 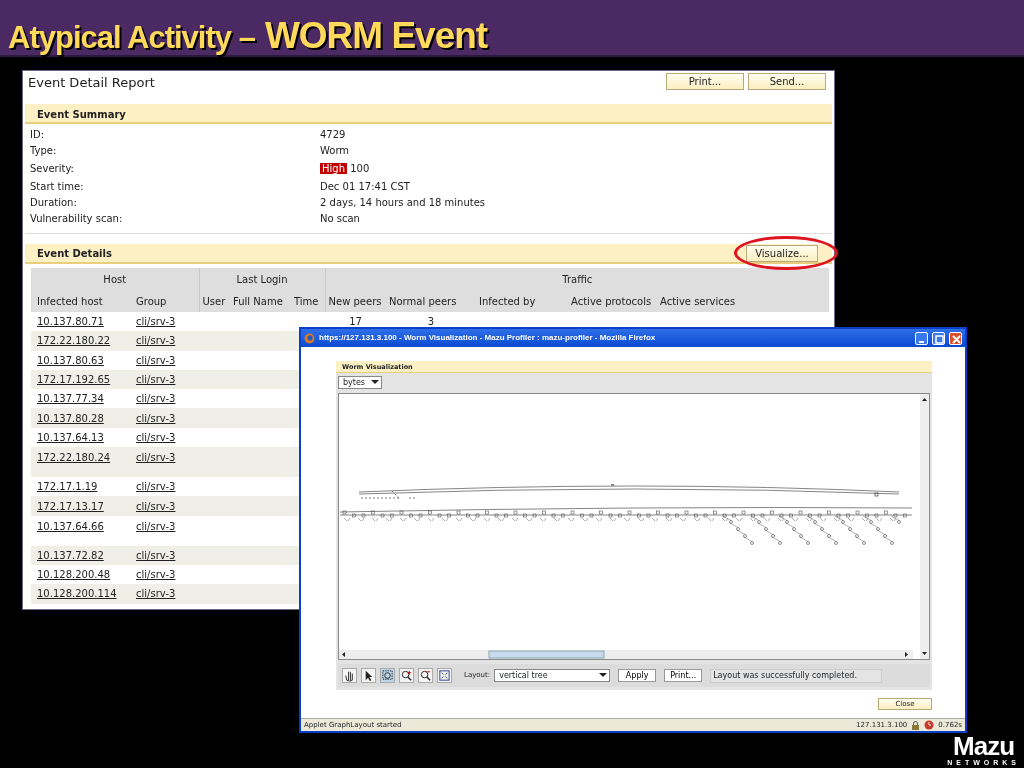 What do you see at coordinates (80, 301) in the screenshot?
I see `column-header: Infected host` at bounding box center [80, 301].